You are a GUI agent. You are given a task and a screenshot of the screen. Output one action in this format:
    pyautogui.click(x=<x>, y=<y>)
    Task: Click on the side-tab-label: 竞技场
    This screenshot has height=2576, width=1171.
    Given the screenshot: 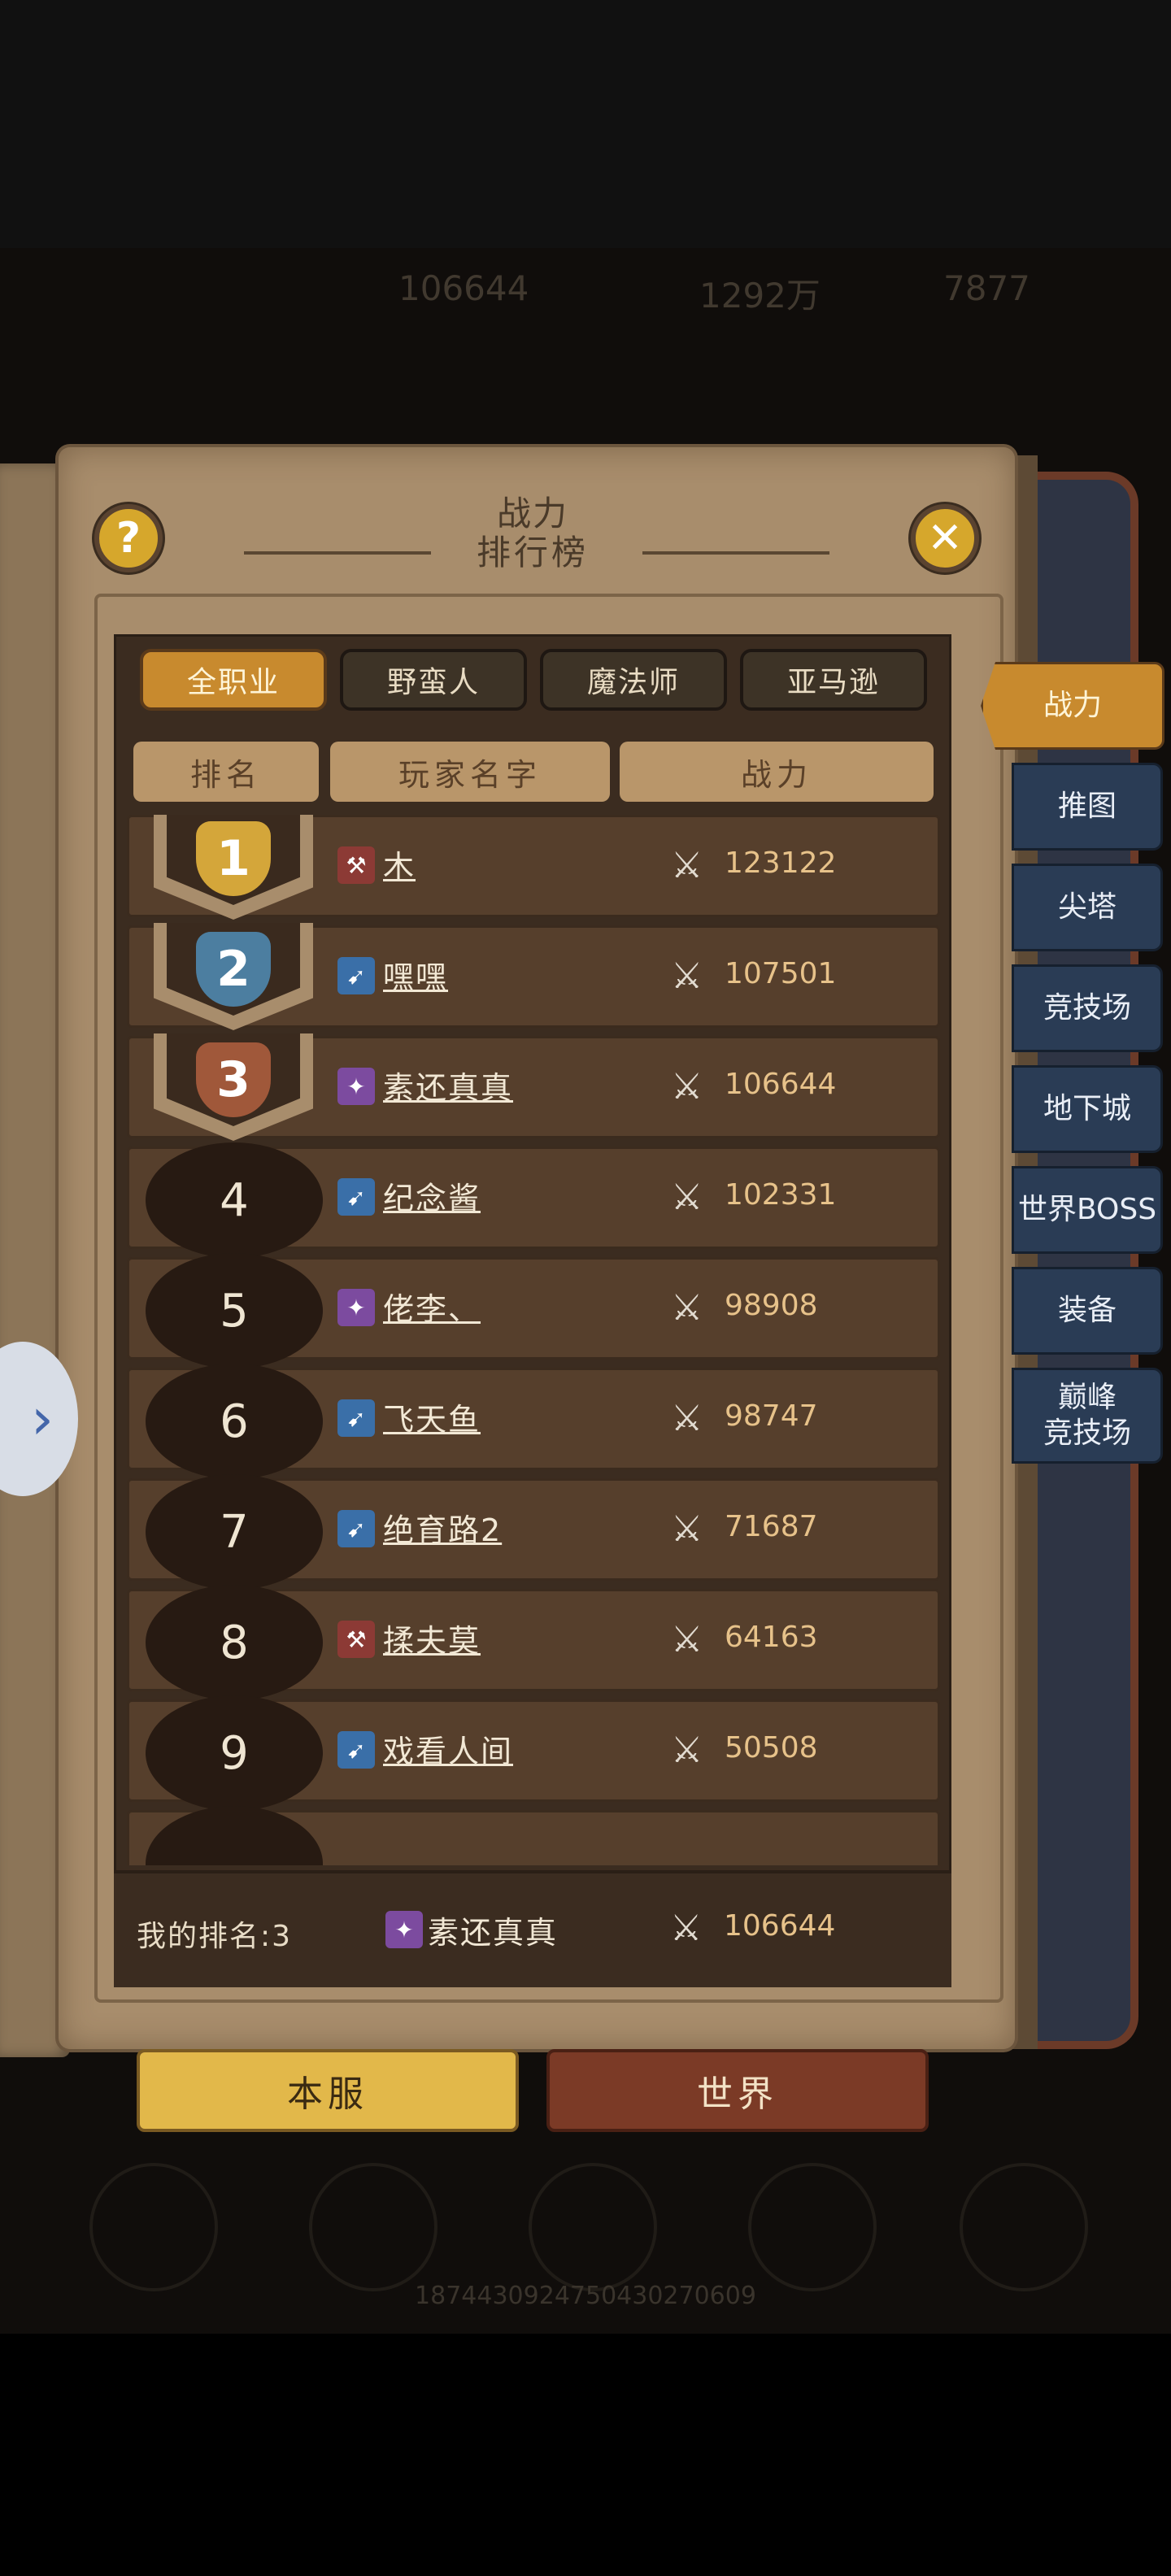 What is the action you would take?
    pyautogui.click(x=1087, y=1008)
    